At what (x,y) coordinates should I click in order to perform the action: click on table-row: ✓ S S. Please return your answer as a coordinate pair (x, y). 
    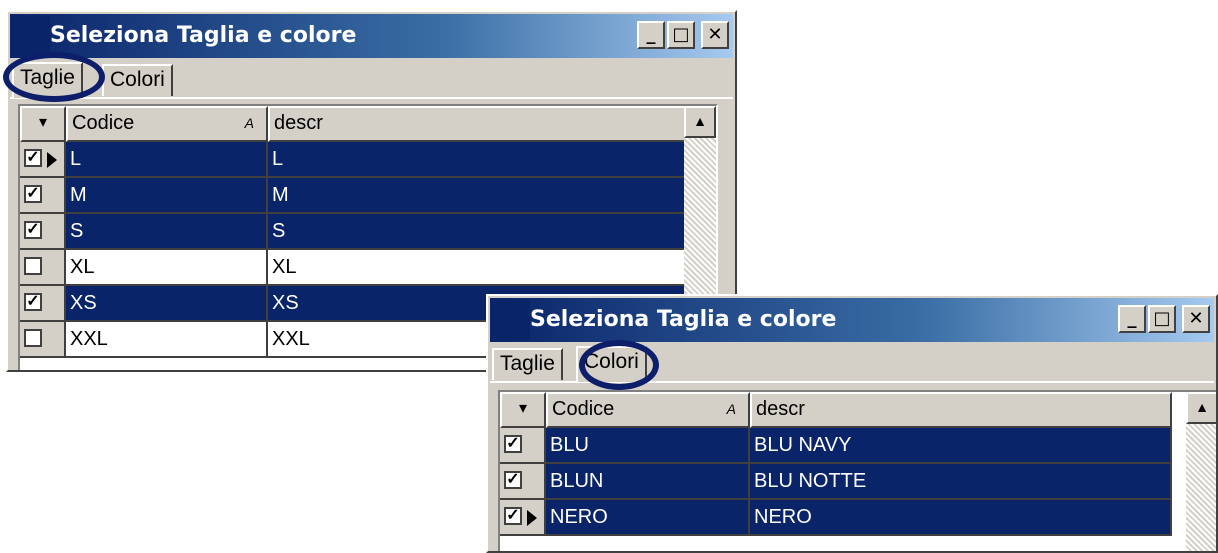
    Looking at the image, I should click on (353, 232).